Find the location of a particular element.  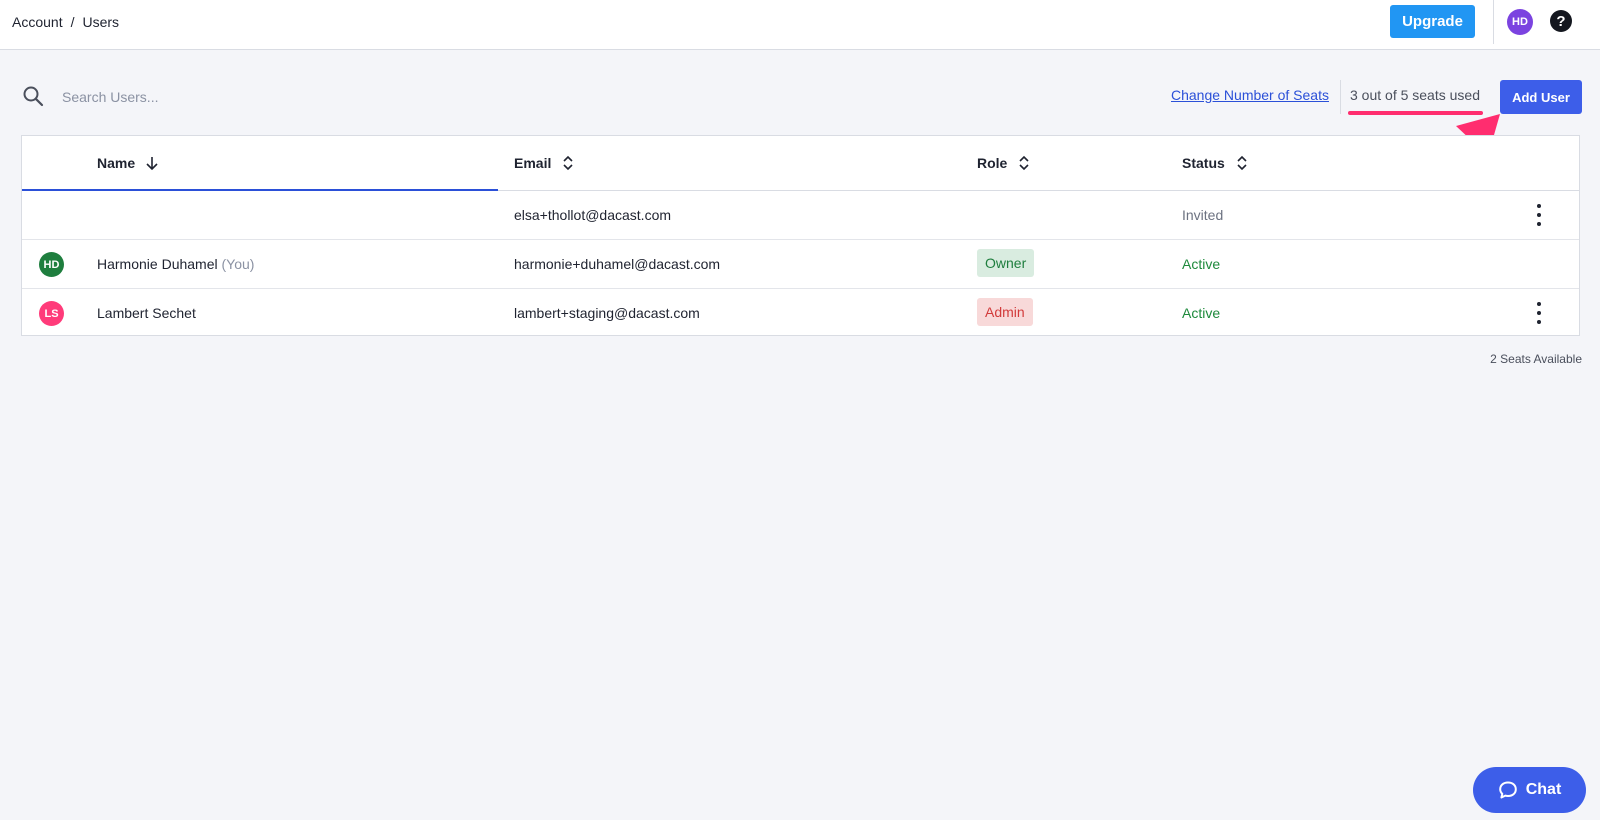

you-label: (You) is located at coordinates (238, 264).